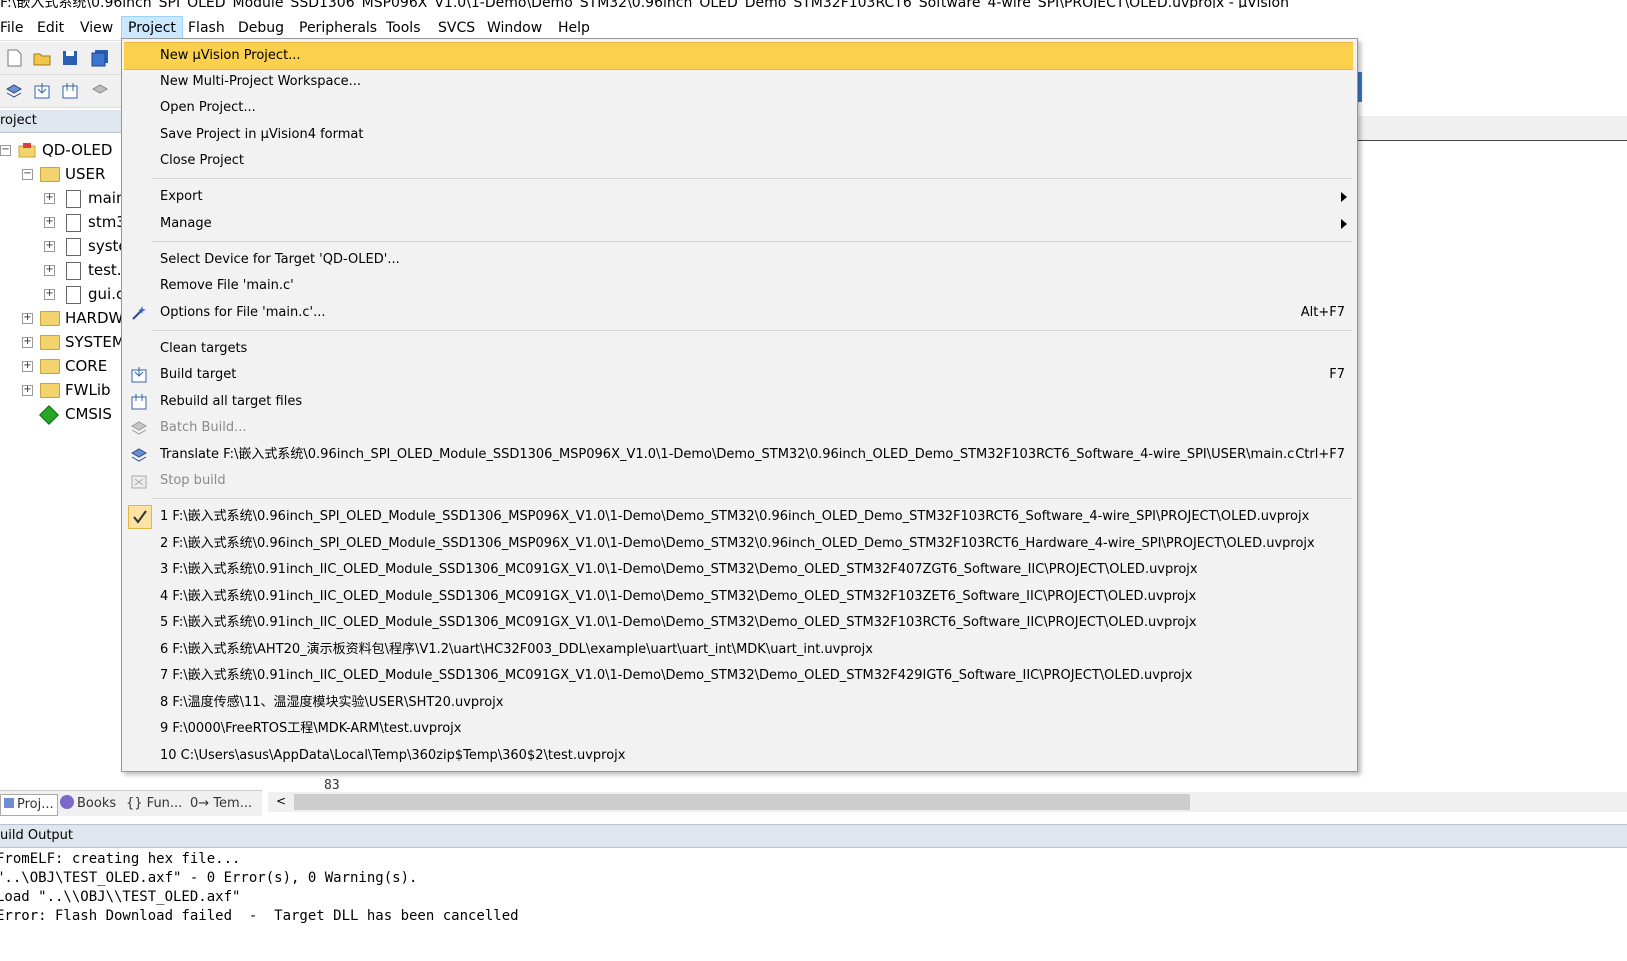  Describe the element at coordinates (49, 415) in the screenshot. I see `cmsis-icon` at that location.